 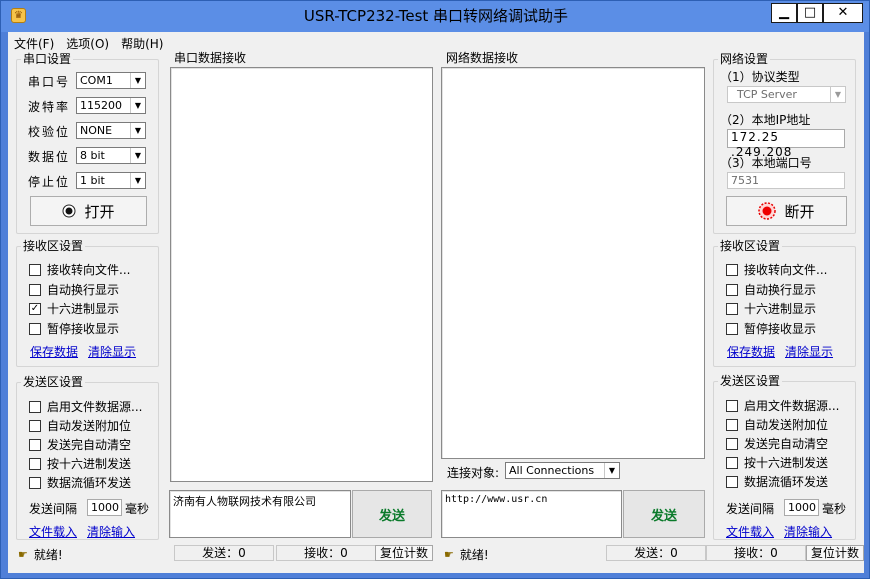 What do you see at coordinates (87, 43) in the screenshot?
I see `menu-options: 选项(O)` at bounding box center [87, 43].